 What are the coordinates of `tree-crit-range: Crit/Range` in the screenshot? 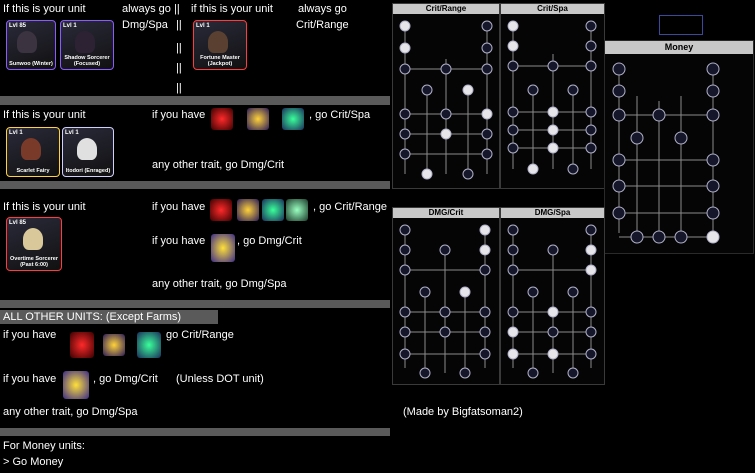 It's located at (446, 96).